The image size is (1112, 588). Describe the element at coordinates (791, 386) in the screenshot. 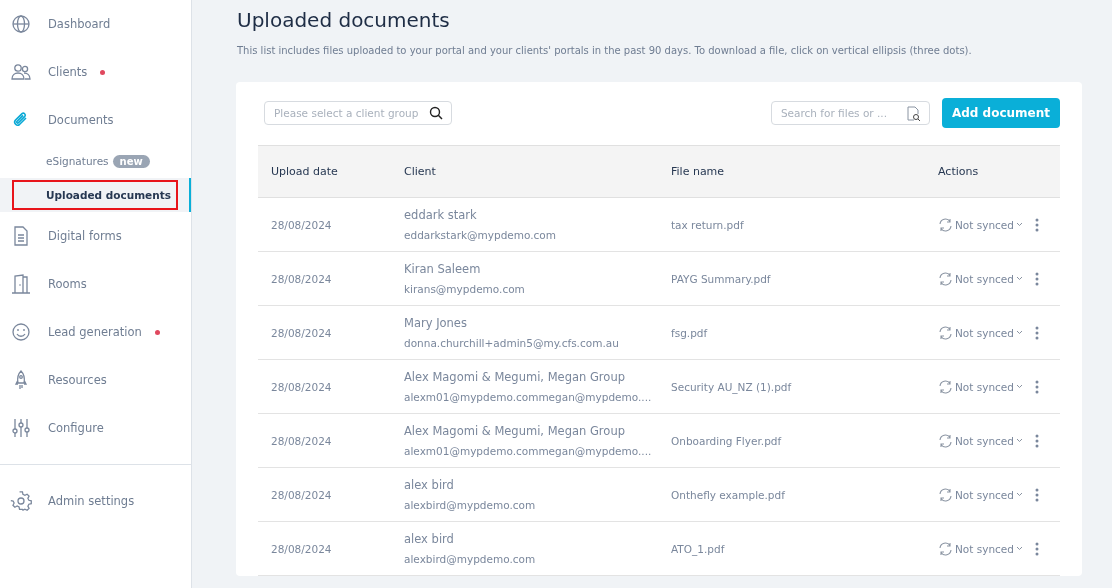

I see `file-name-cell: Security AU_NZ (1).pdf` at that location.